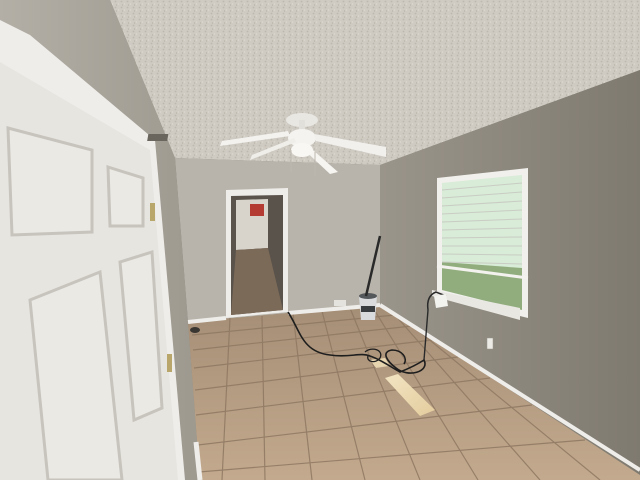  I want to click on hallway-doorway, so click(257, 253).